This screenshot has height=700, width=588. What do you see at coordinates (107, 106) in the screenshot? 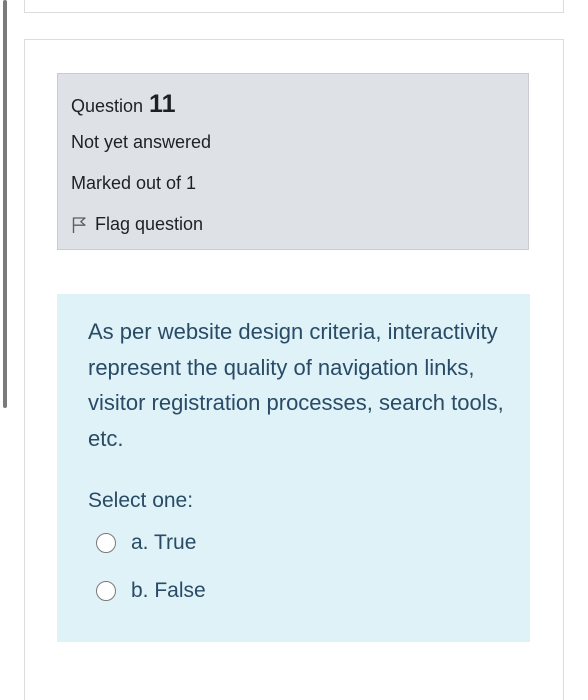
I see `question-label: Question` at bounding box center [107, 106].